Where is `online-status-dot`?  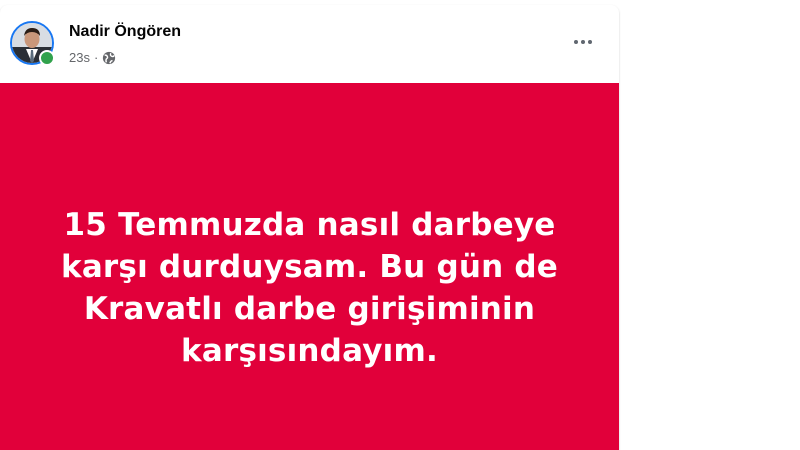 online-status-dot is located at coordinates (47, 58).